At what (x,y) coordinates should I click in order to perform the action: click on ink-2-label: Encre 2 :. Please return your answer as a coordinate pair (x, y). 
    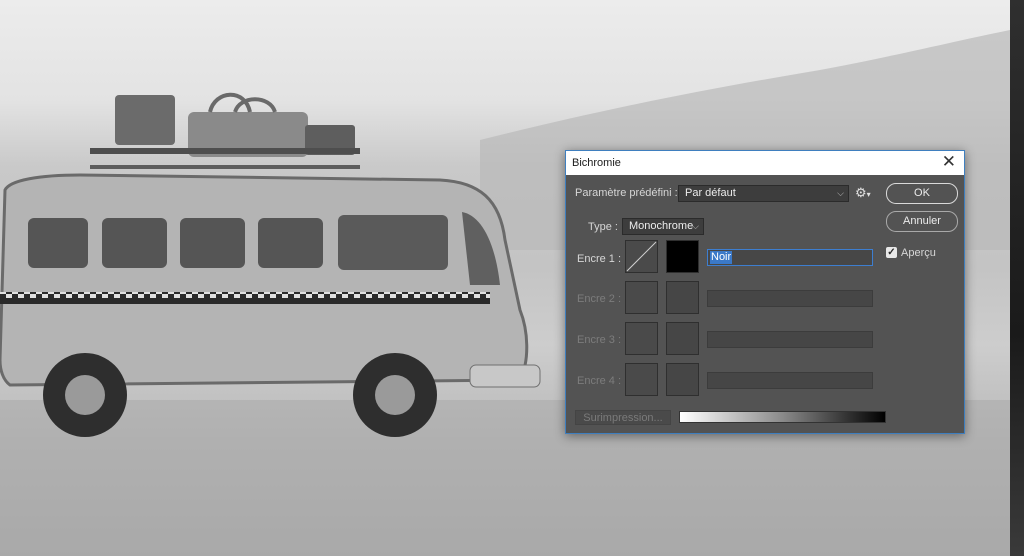
    Looking at the image, I should click on (599, 299).